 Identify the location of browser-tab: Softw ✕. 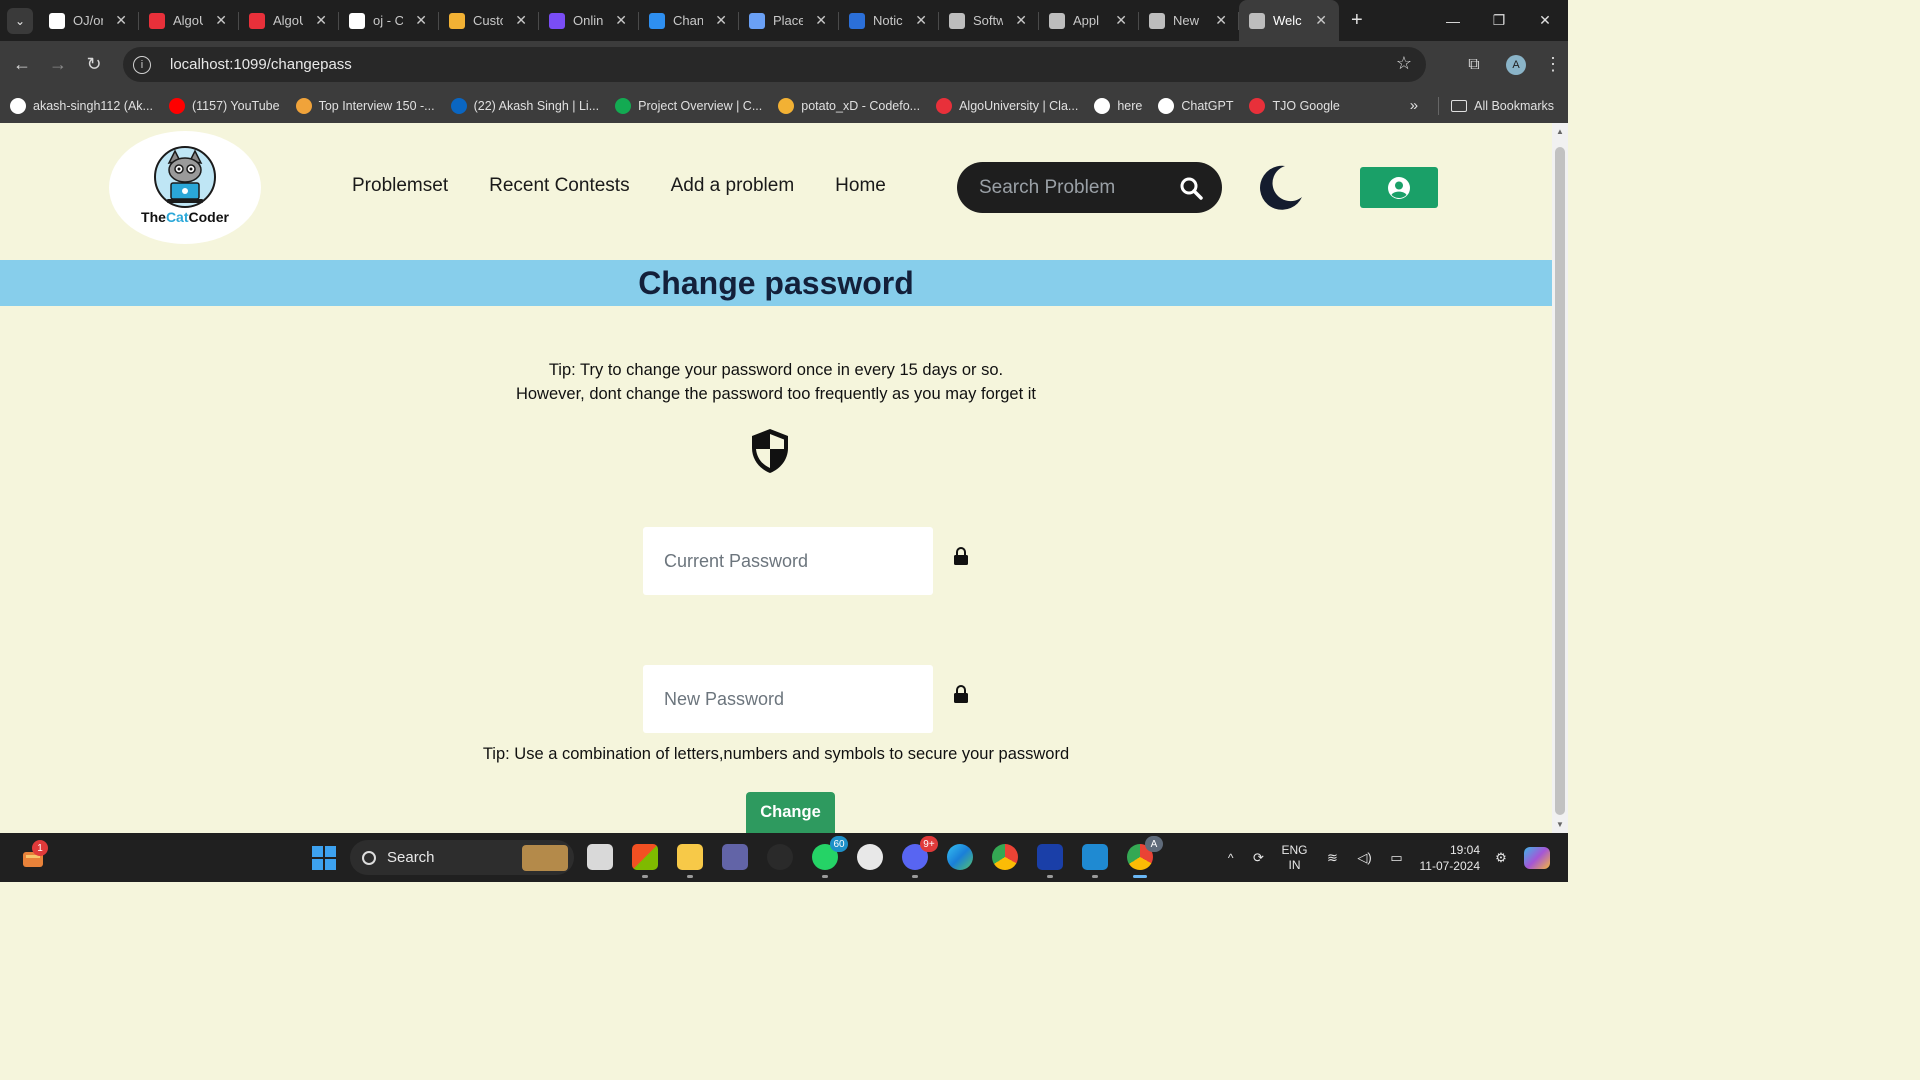
(989, 20).